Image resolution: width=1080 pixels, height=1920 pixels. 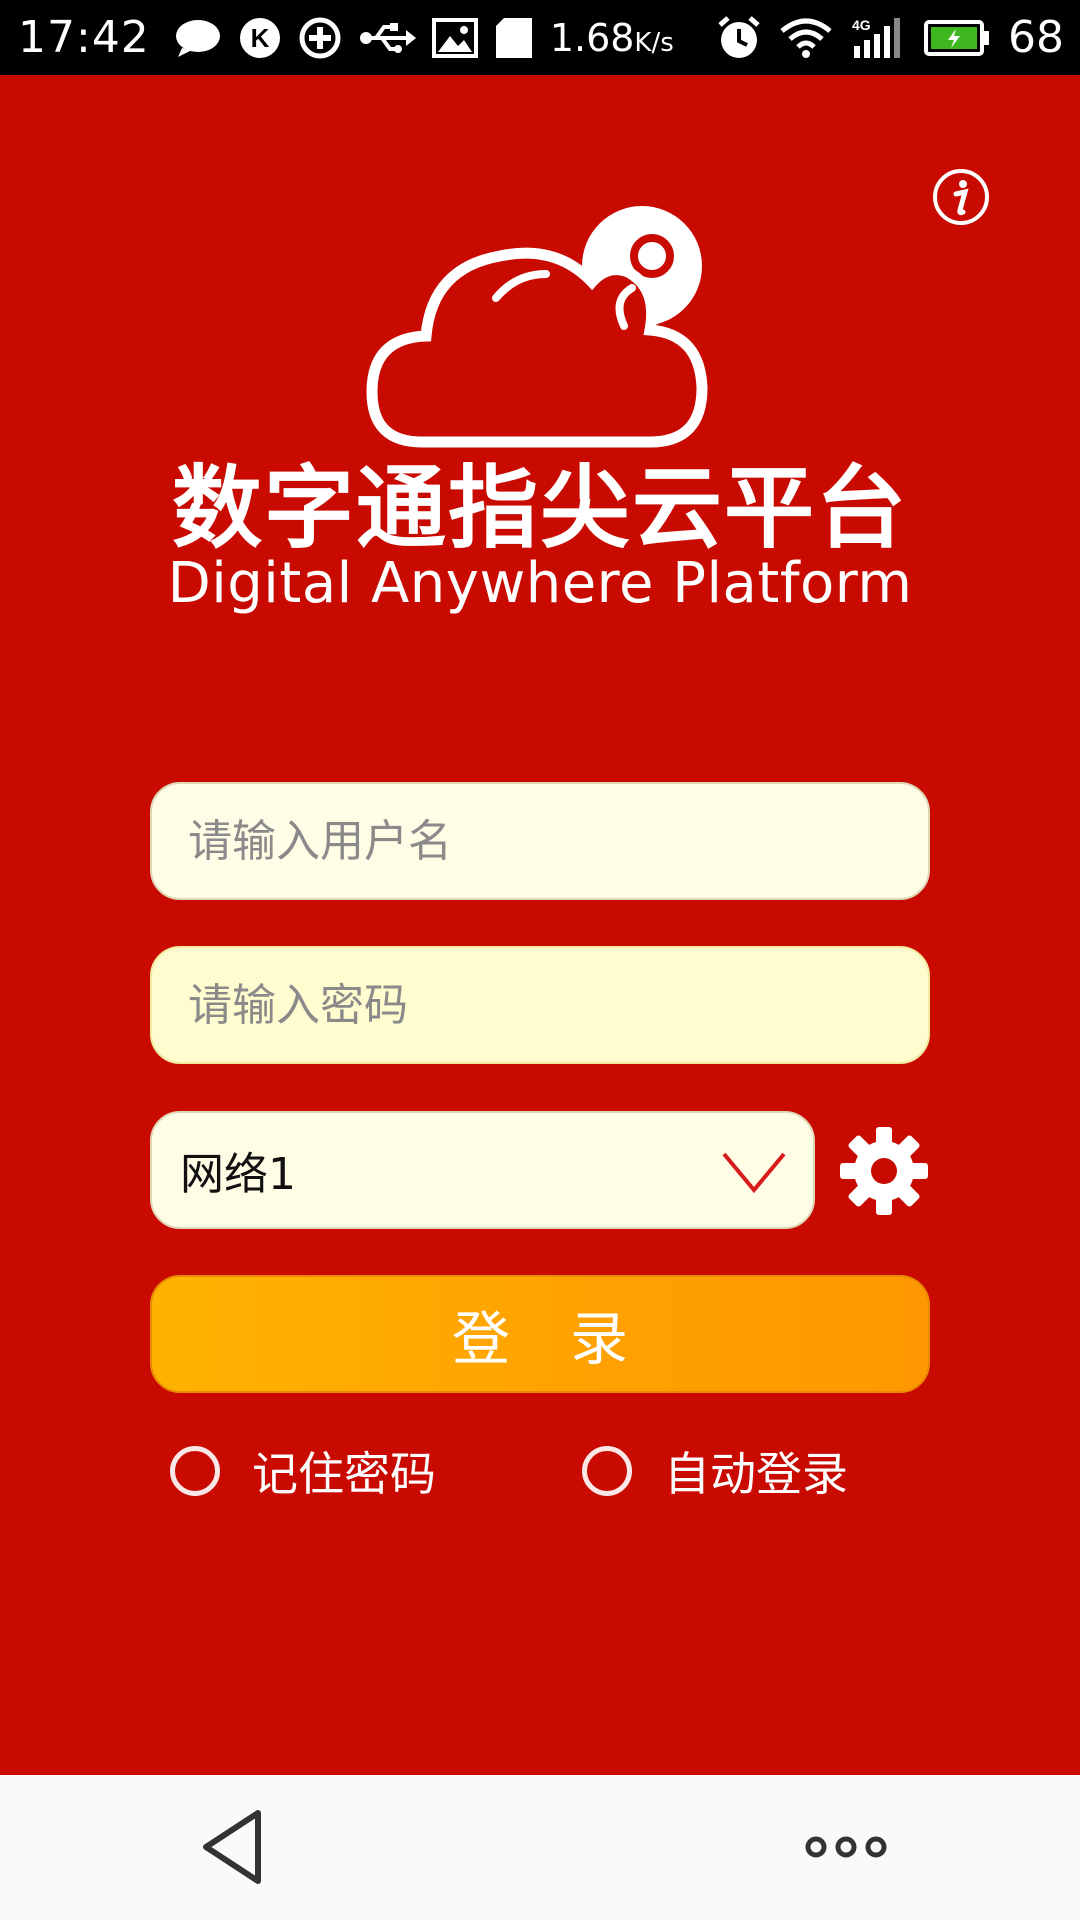 I want to click on auto-login-label: 自动登录, so click(x=756, y=1474).